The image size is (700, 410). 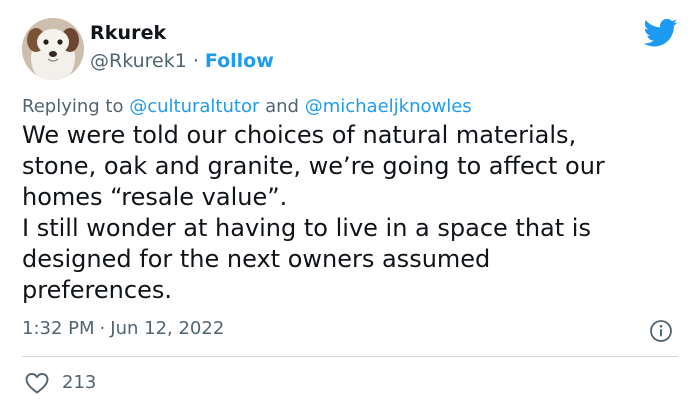 What do you see at coordinates (350, 356) in the screenshot?
I see `divider` at bounding box center [350, 356].